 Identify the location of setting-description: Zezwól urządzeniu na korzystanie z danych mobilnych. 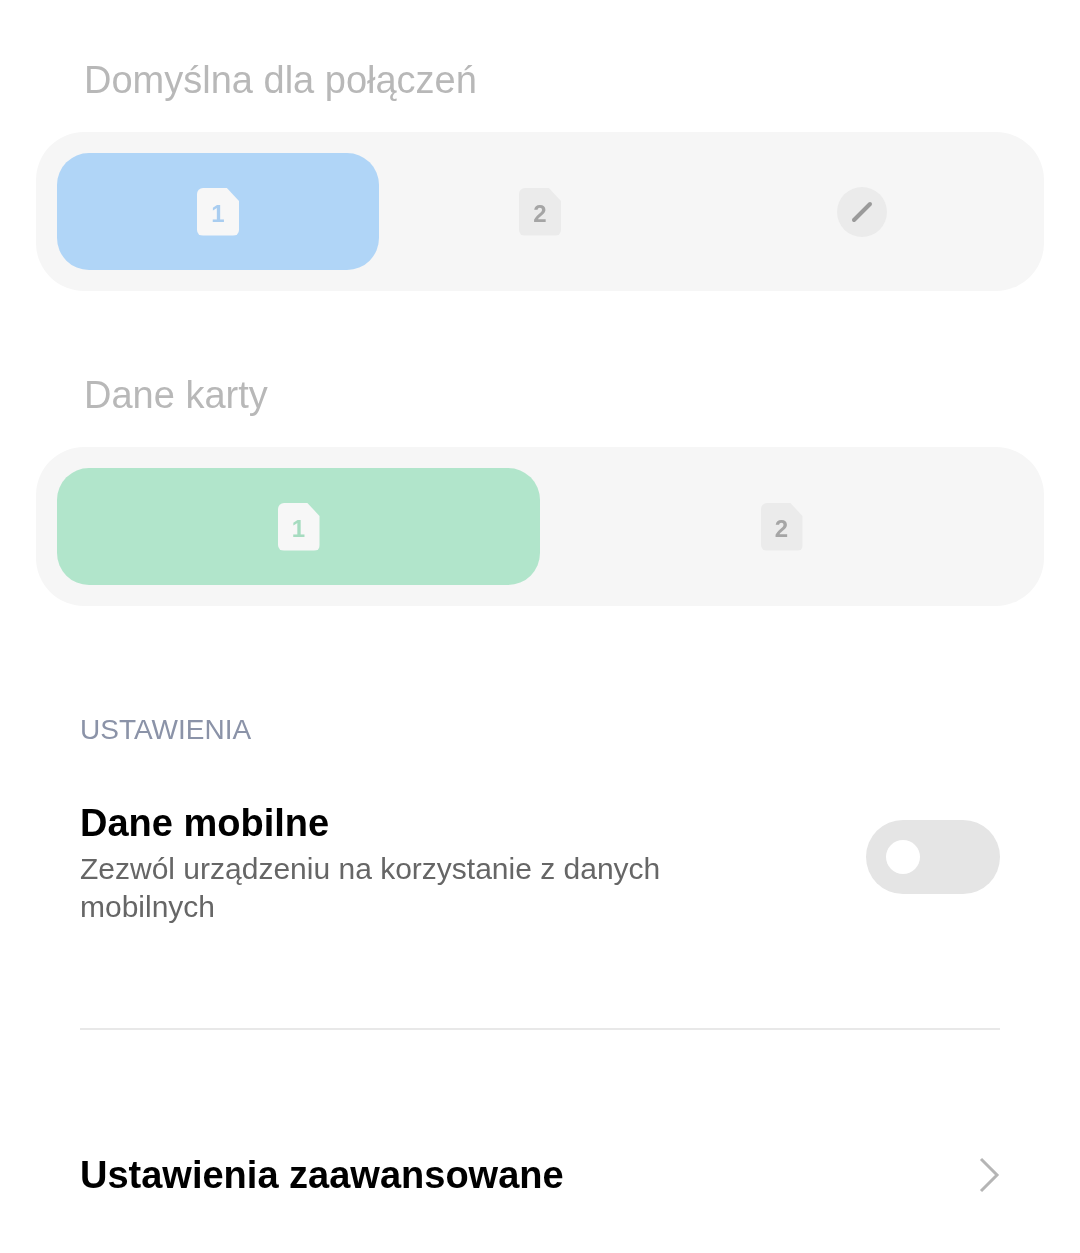
(371, 888).